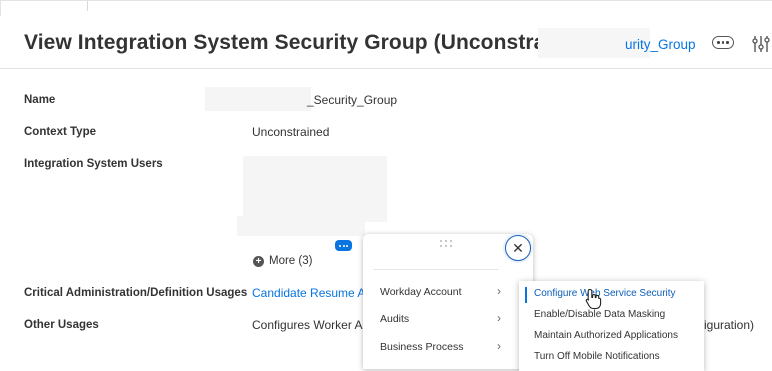 The height and width of the screenshot is (371, 772). I want to click on other-usages-value: Configures Worker All, so click(310, 325).